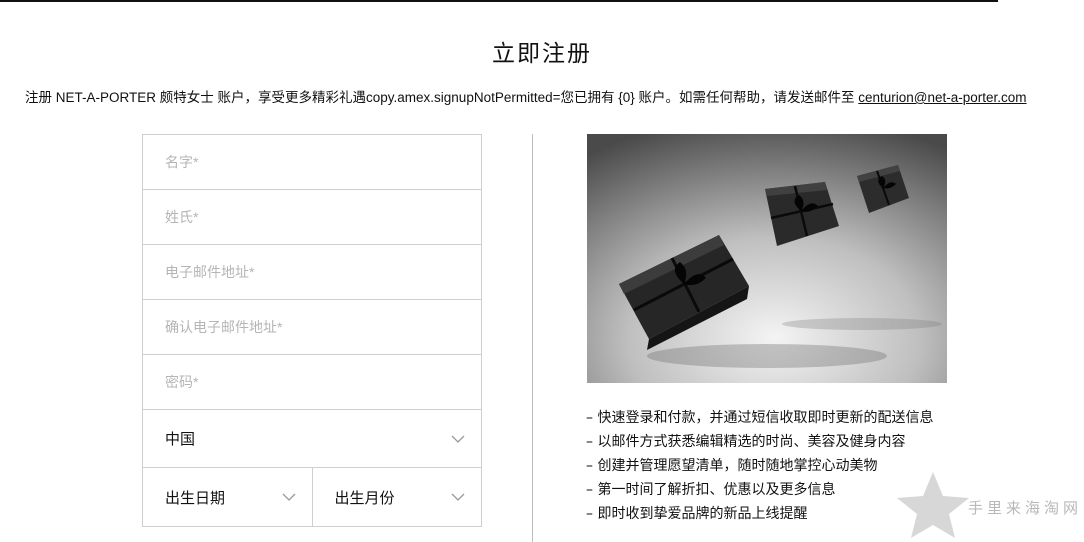  What do you see at coordinates (1025, 508) in the screenshot?
I see `watermark-text: 手里来海淘网` at bounding box center [1025, 508].